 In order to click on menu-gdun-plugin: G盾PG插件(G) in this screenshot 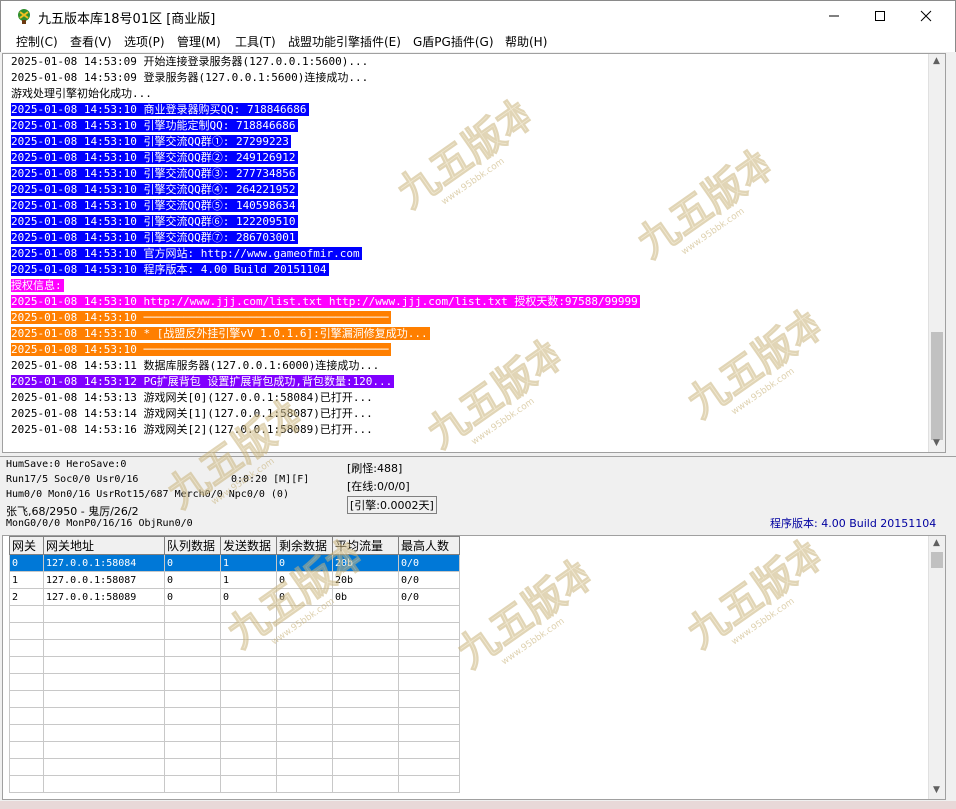, I will do `click(453, 41)`.